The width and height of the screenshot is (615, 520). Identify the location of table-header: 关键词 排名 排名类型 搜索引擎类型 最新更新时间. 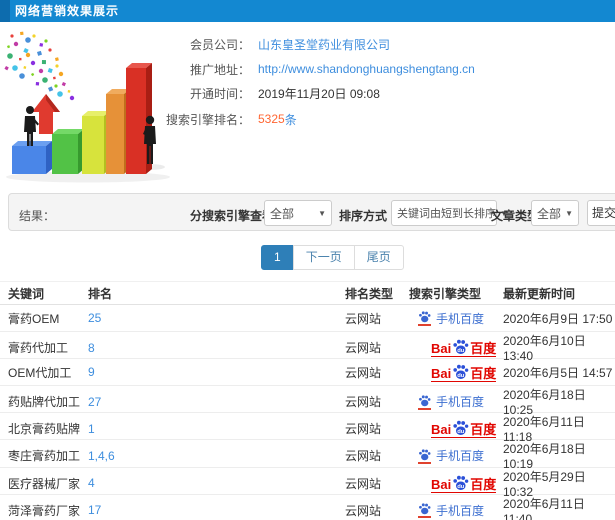
(307, 293).